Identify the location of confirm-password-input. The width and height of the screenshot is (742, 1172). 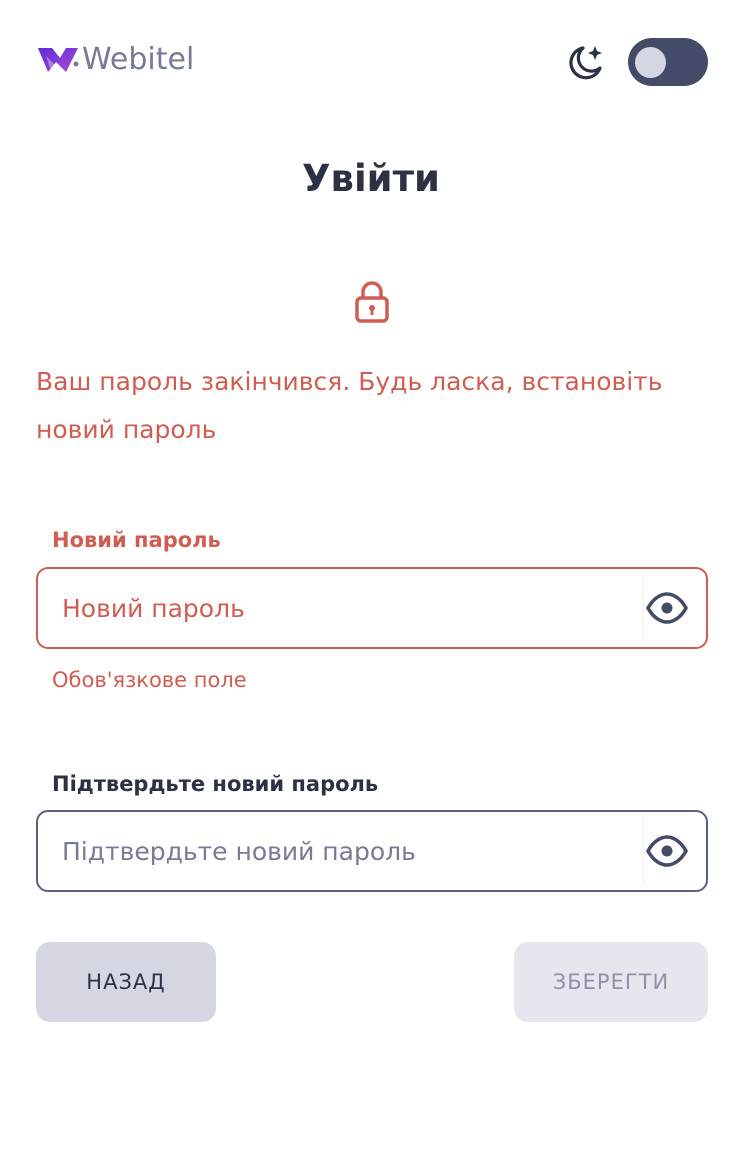
(347, 851).